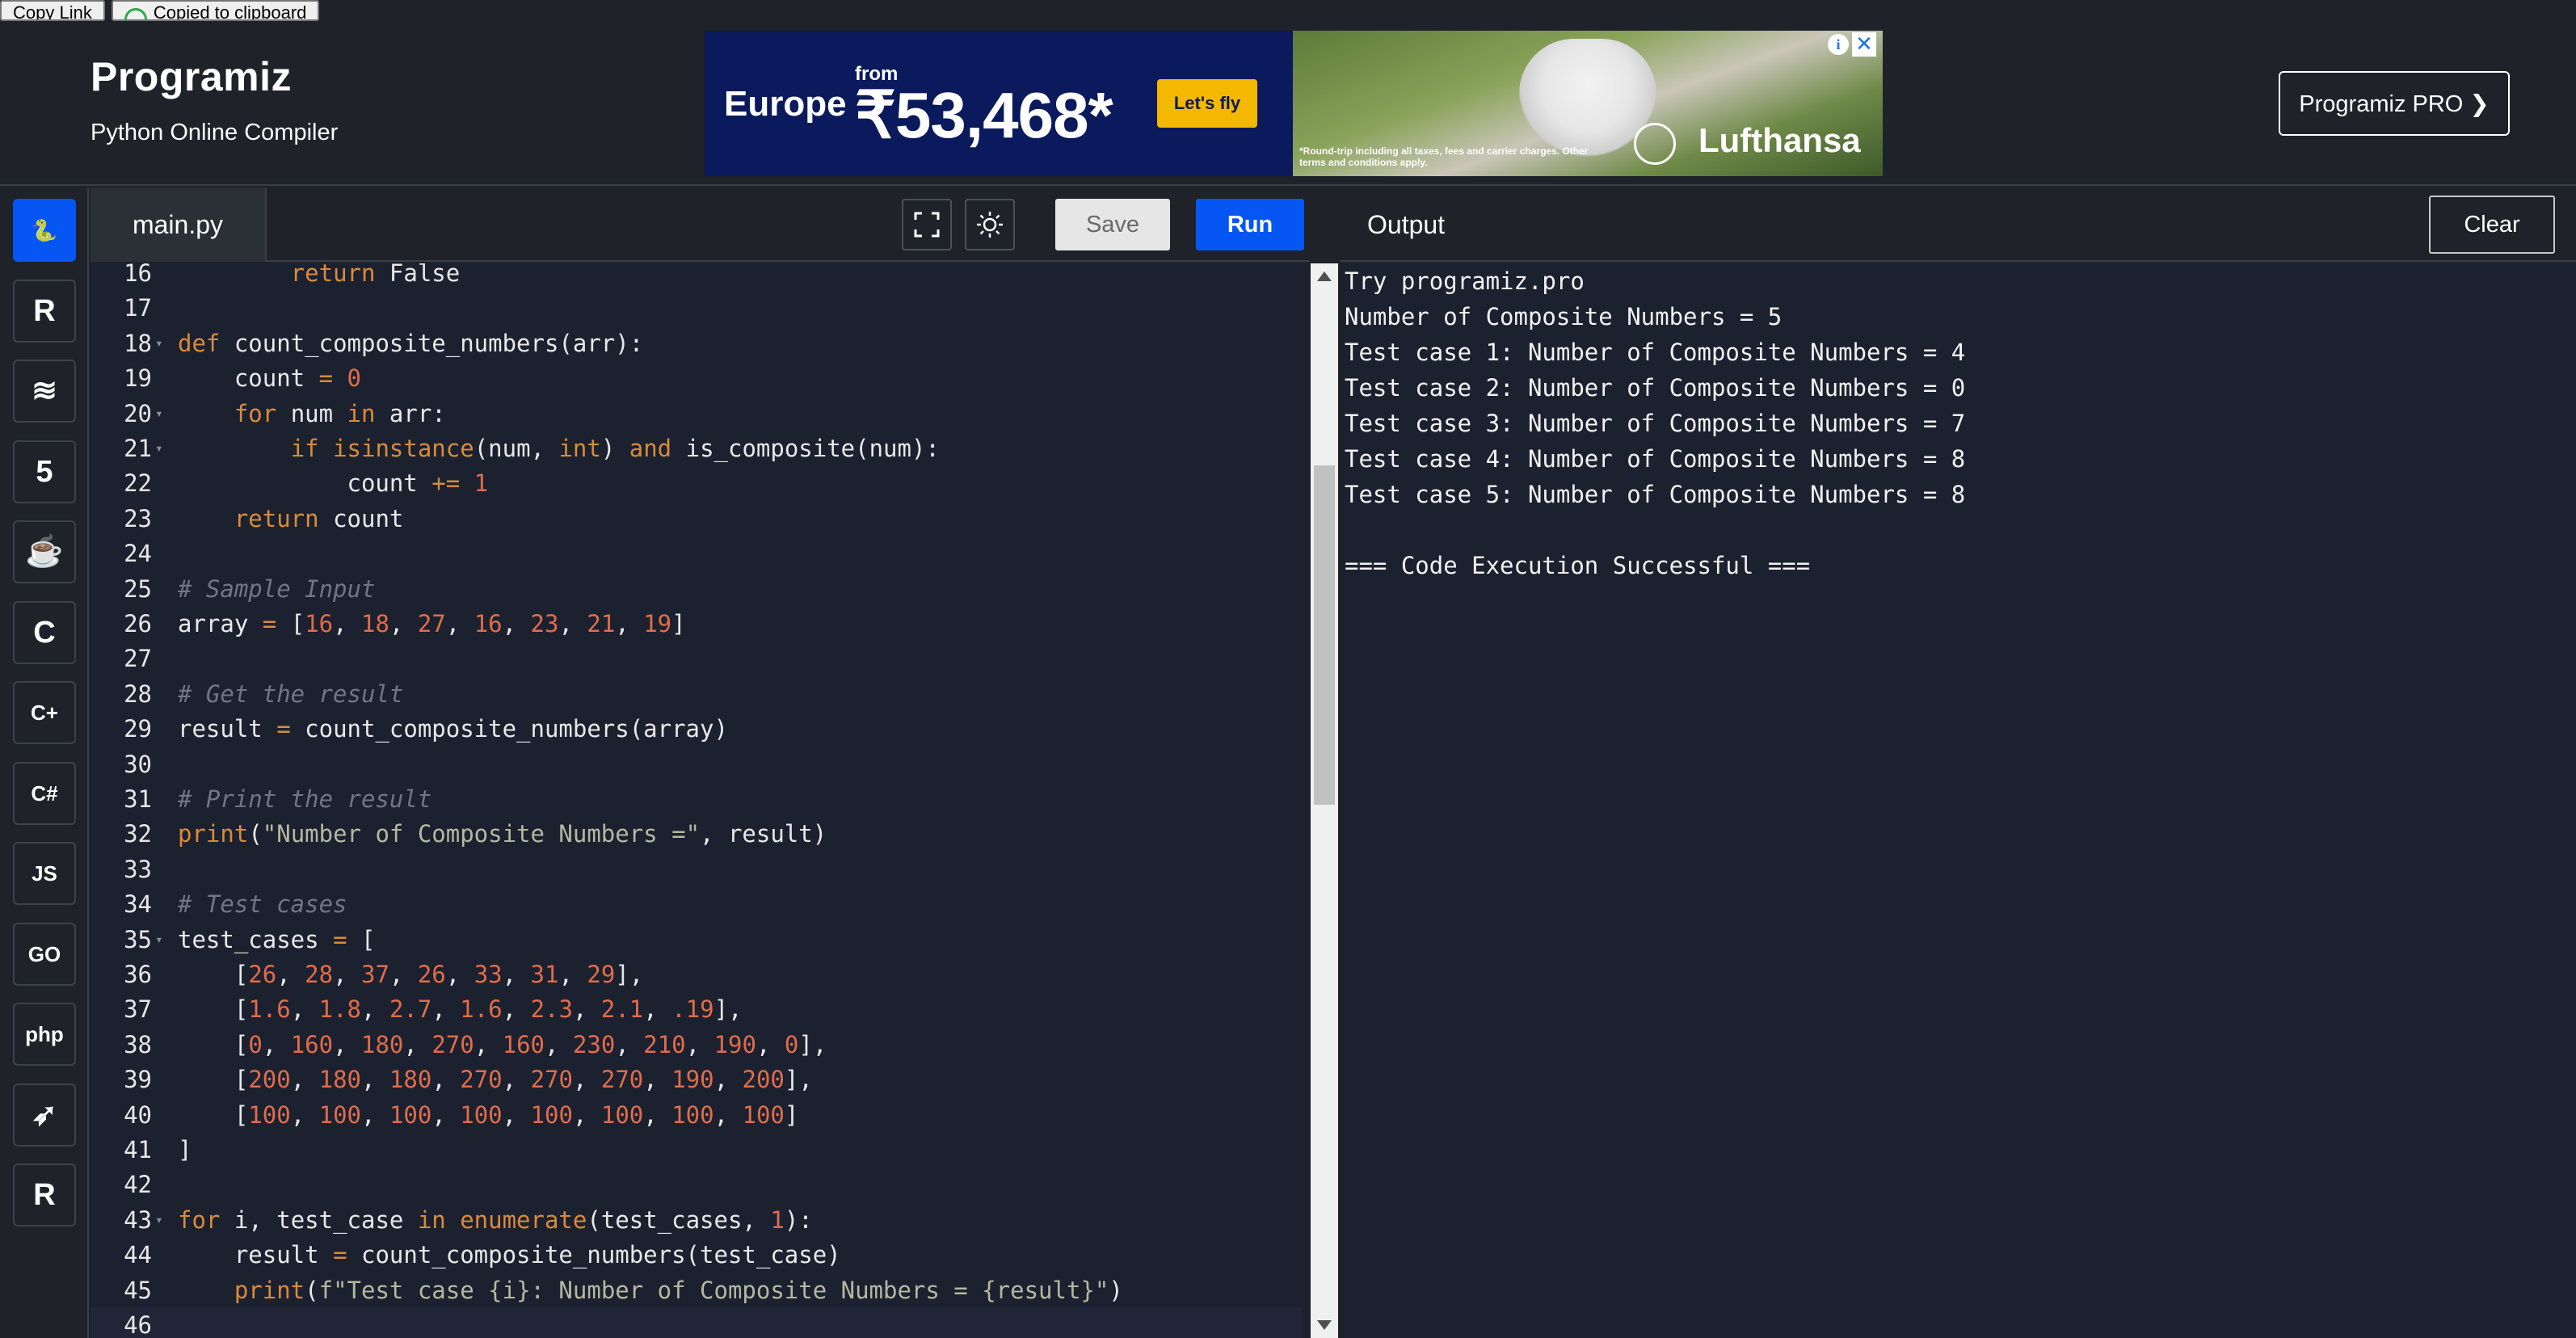  What do you see at coordinates (291, 694) in the screenshot?
I see `code-text: # Get the result` at bounding box center [291, 694].